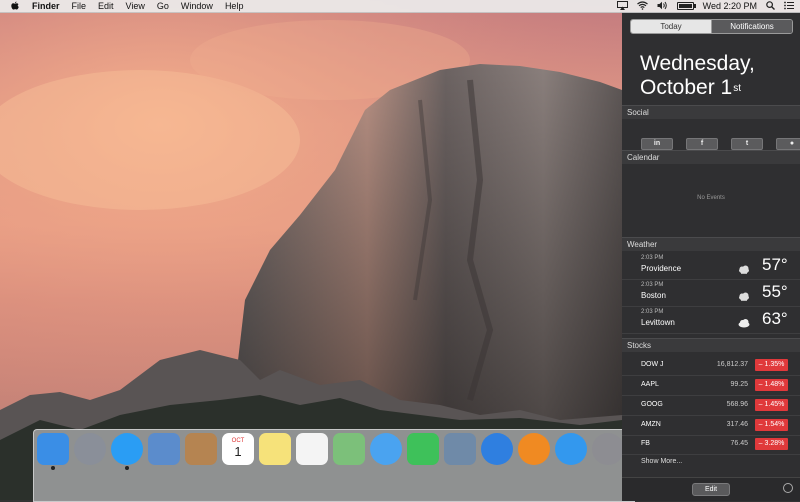 The width and height of the screenshot is (800, 502). I want to click on stock-row: AAPL 99.25 – 1.48%, so click(711, 386).